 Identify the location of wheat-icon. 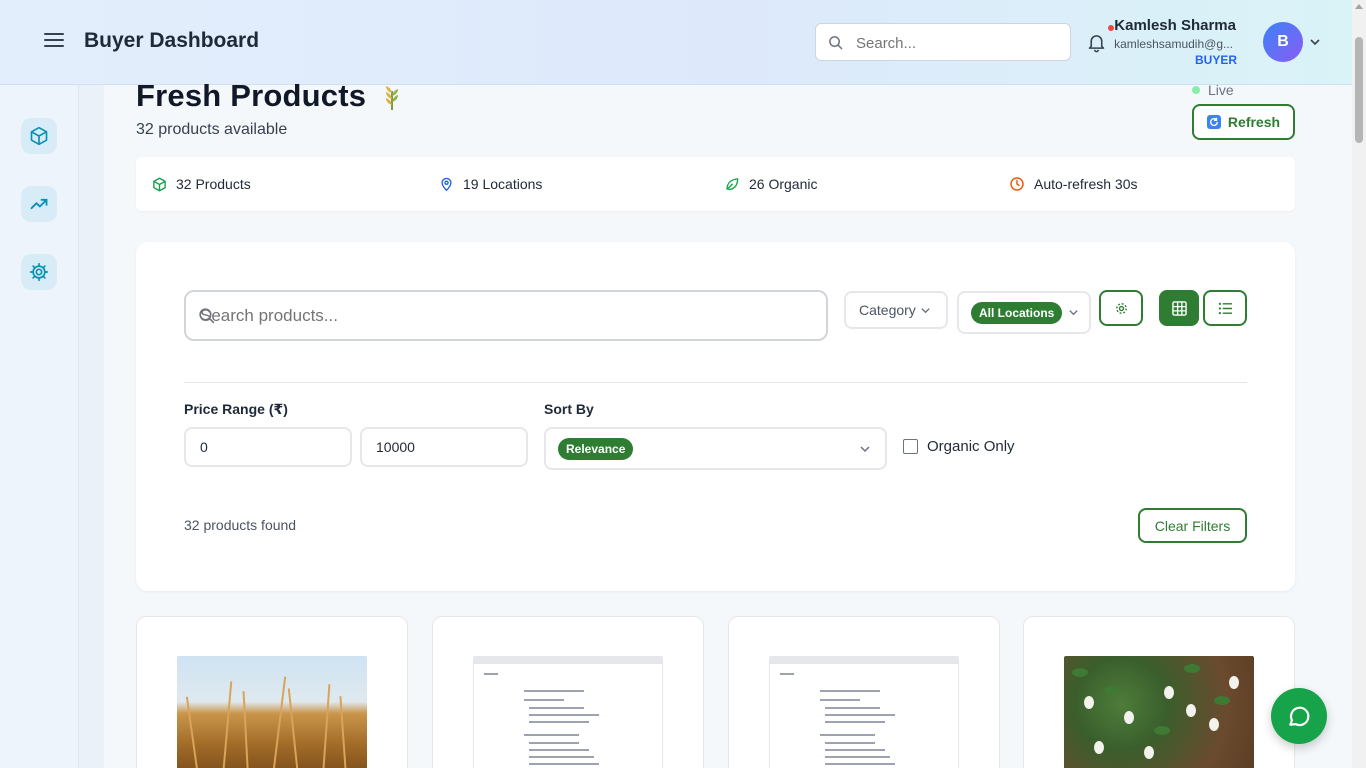
(392, 98).